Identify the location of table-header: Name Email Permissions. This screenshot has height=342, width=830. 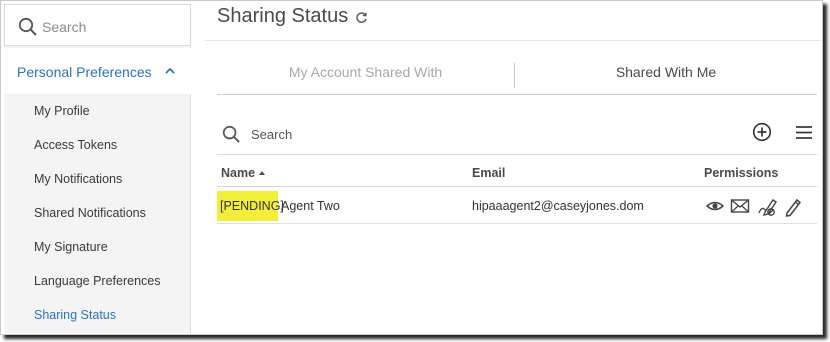
(517, 173).